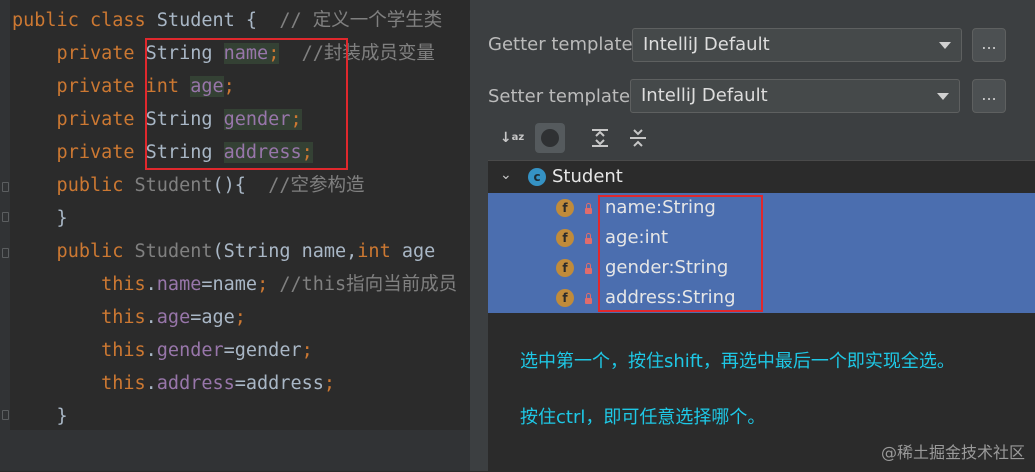  What do you see at coordinates (550, 138) in the screenshot?
I see `circle-icon` at bounding box center [550, 138].